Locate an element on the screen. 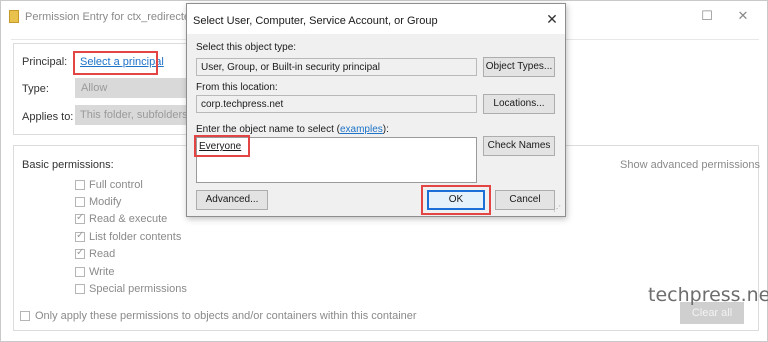  read-execute-checkbox is located at coordinates (80, 218).